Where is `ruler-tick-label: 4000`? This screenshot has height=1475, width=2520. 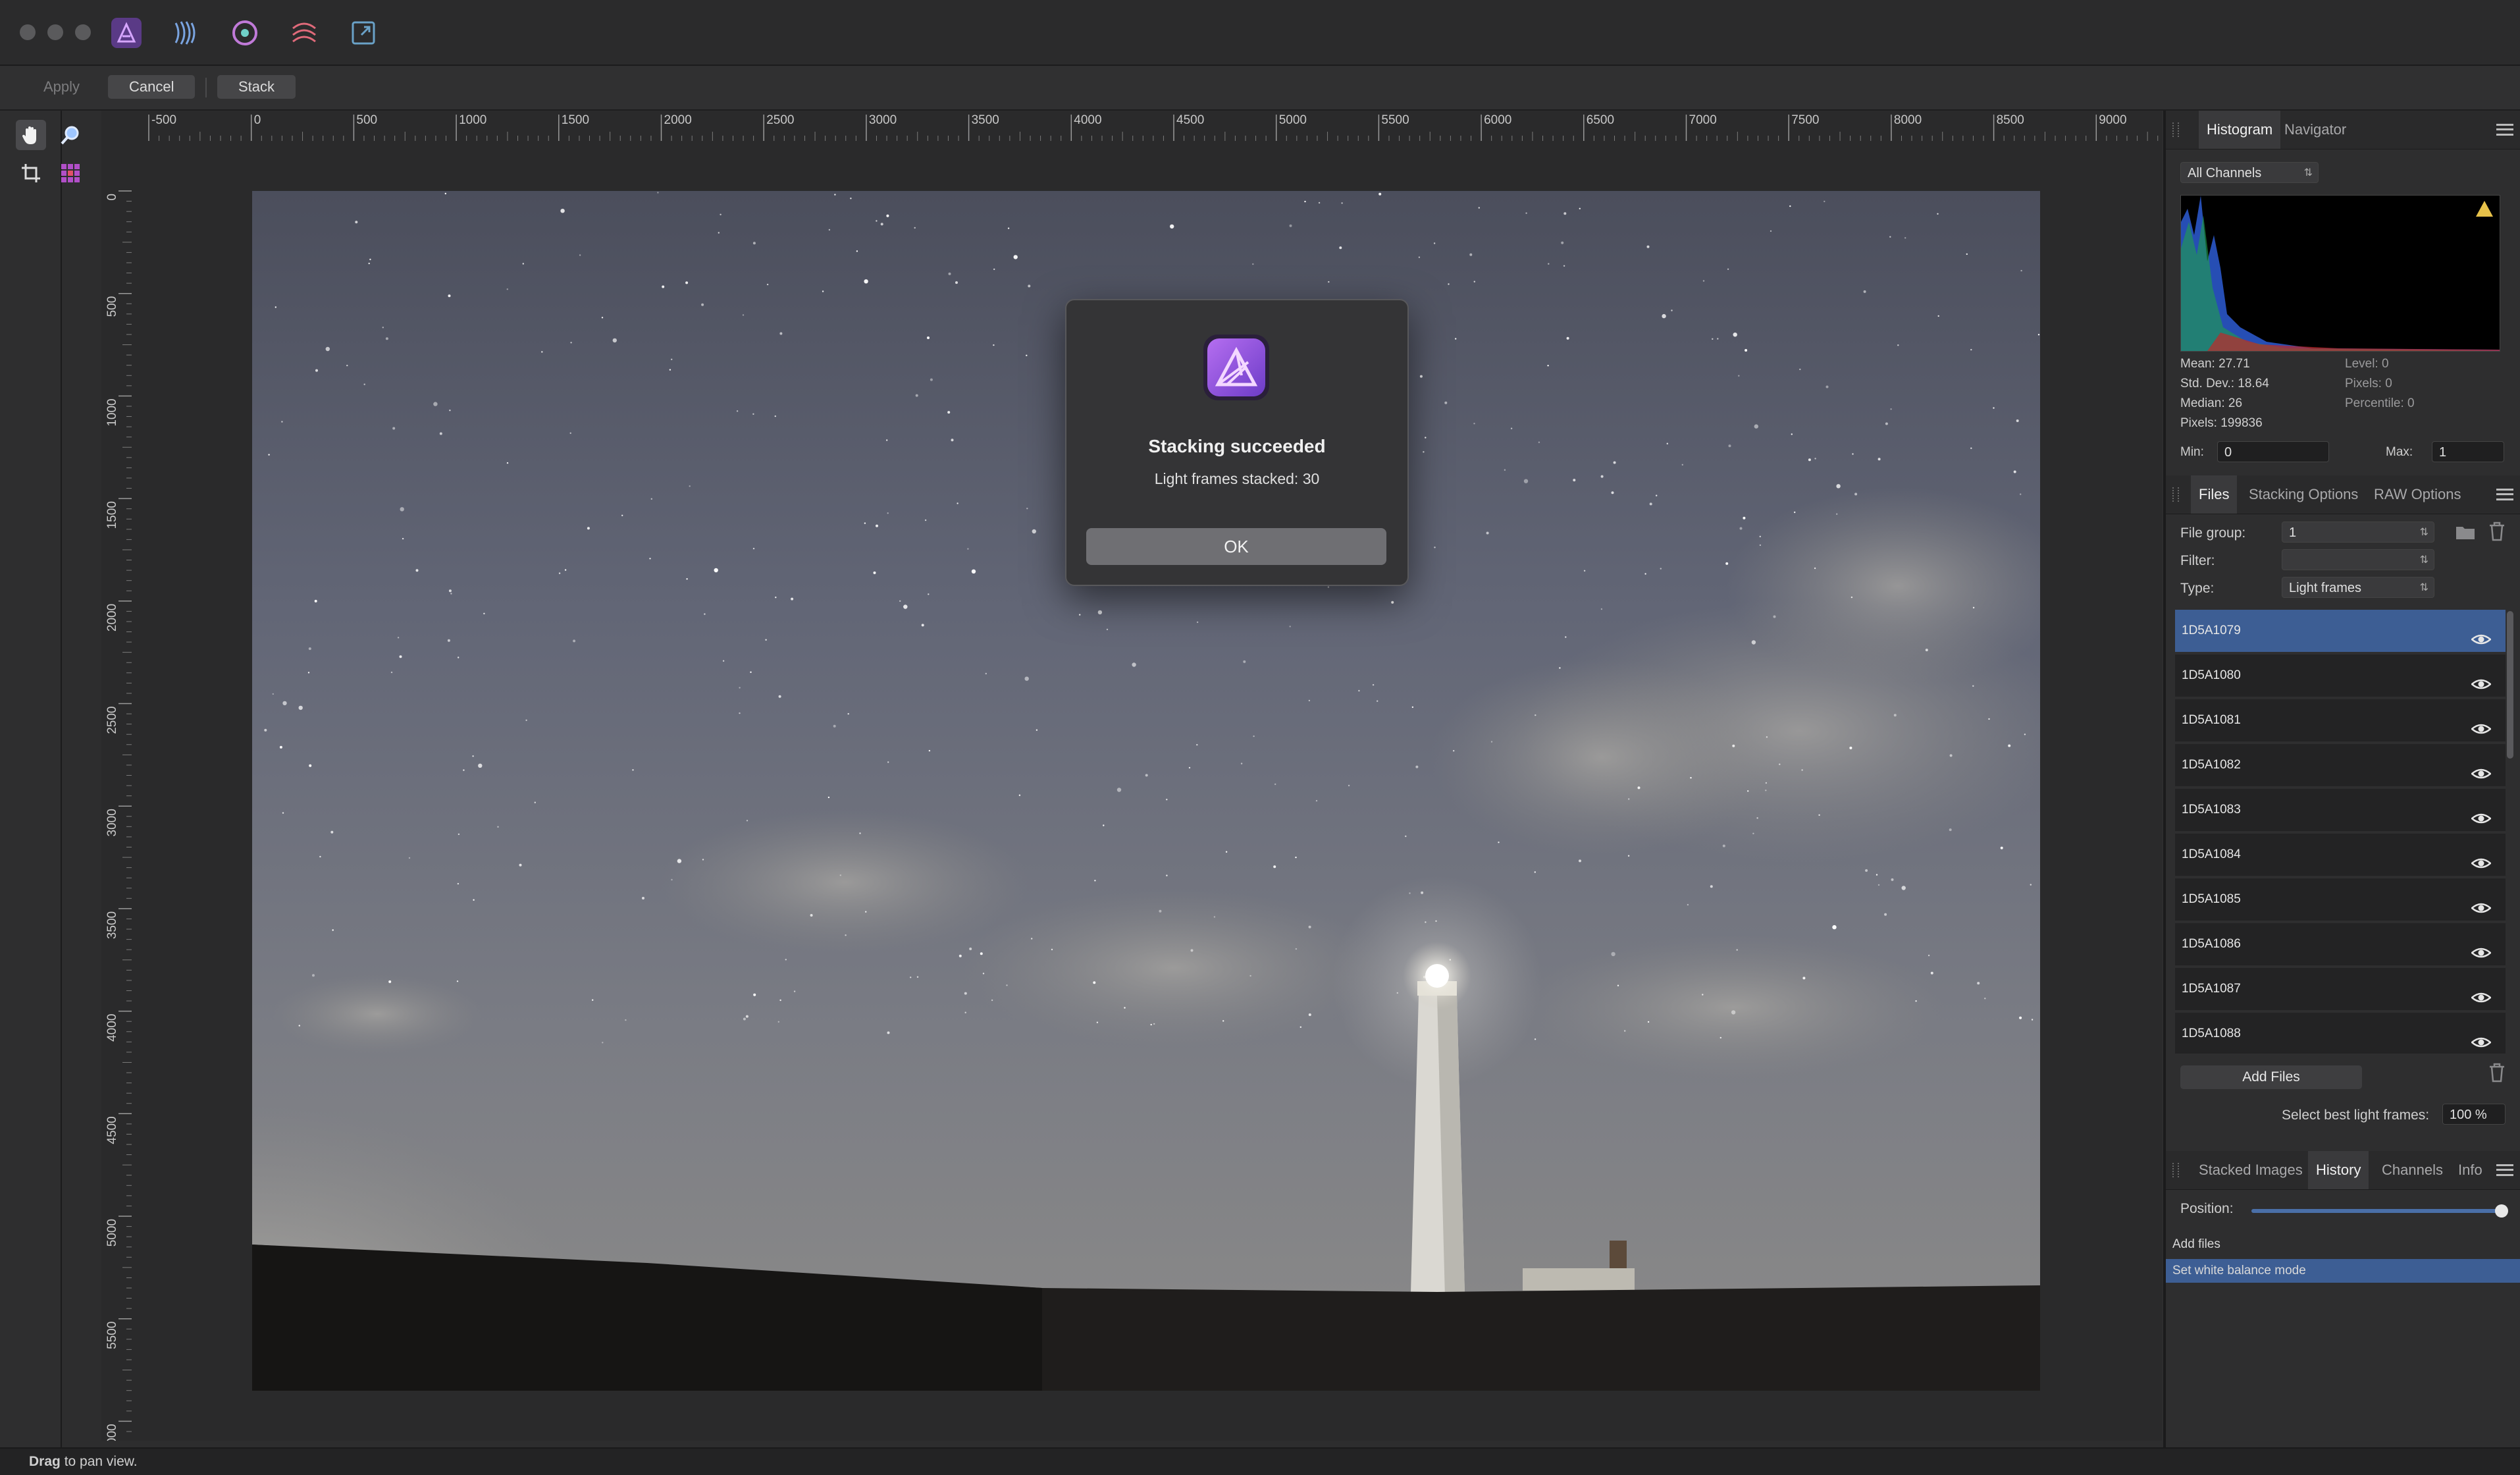 ruler-tick-label: 4000 is located at coordinates (1087, 120).